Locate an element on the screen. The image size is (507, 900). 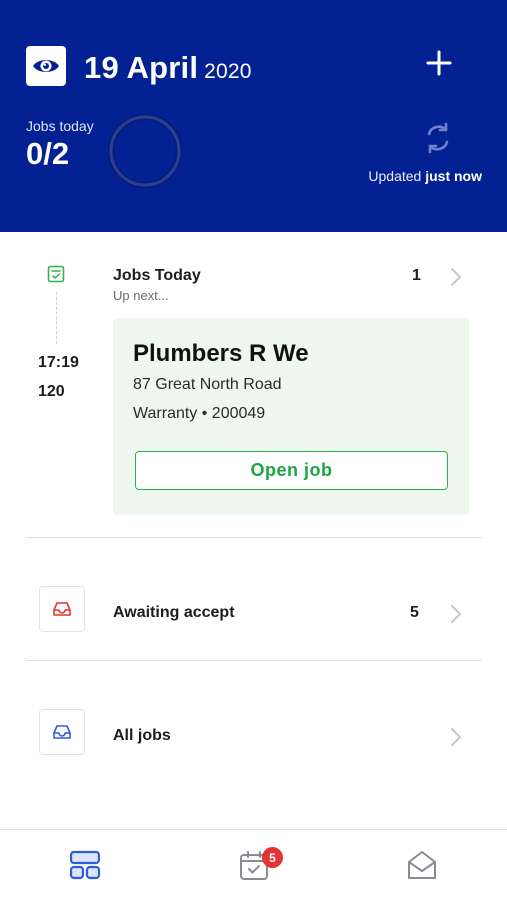
awaiting-accept-label: Awaiting accept is located at coordinates (174, 612).